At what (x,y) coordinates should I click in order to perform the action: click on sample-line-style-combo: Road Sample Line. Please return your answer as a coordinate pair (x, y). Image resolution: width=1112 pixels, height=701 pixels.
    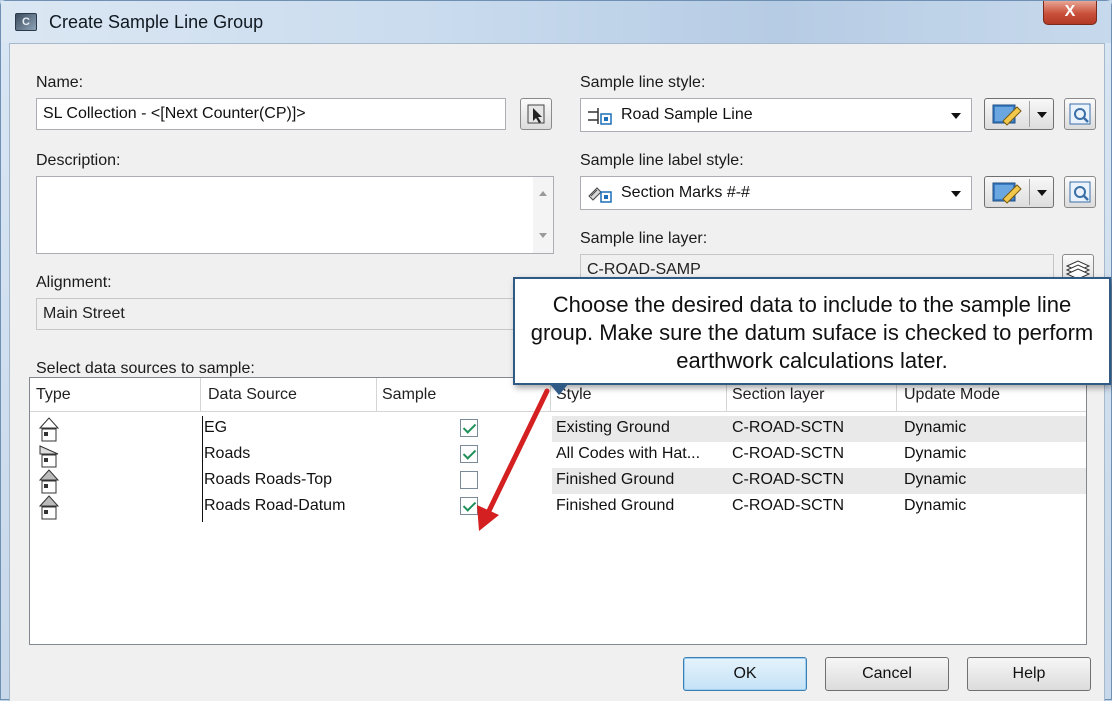
    Looking at the image, I should click on (776, 115).